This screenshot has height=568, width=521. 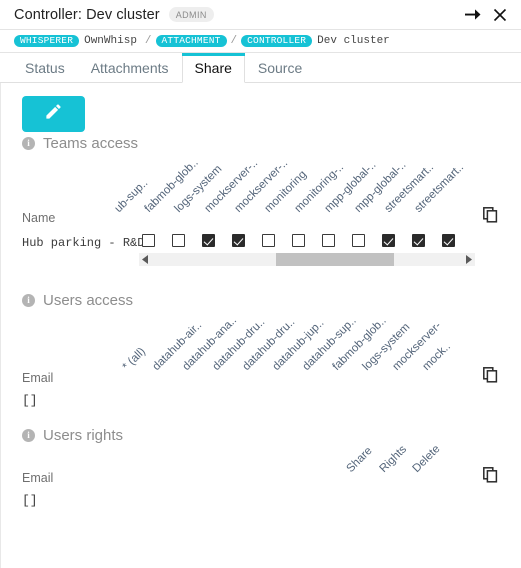 I want to click on pencil-icon, so click(x=53, y=114).